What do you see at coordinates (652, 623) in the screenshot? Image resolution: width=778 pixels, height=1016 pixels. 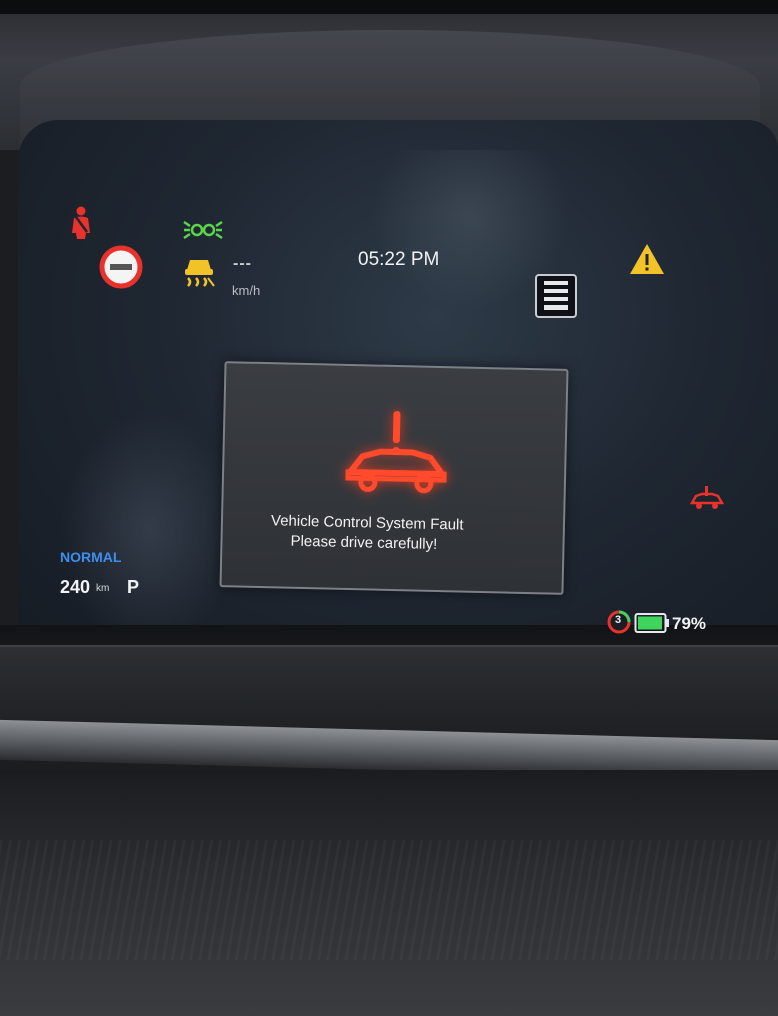 I see `battery-icon` at bounding box center [652, 623].